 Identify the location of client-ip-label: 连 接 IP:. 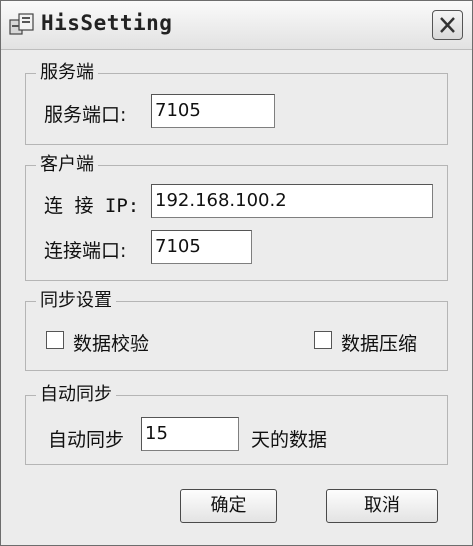
(92, 206).